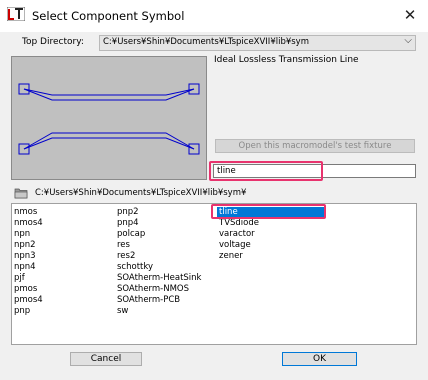 The image size is (428, 380). What do you see at coordinates (62, 245) in the screenshot?
I see `list-item: npn2` at bounding box center [62, 245].